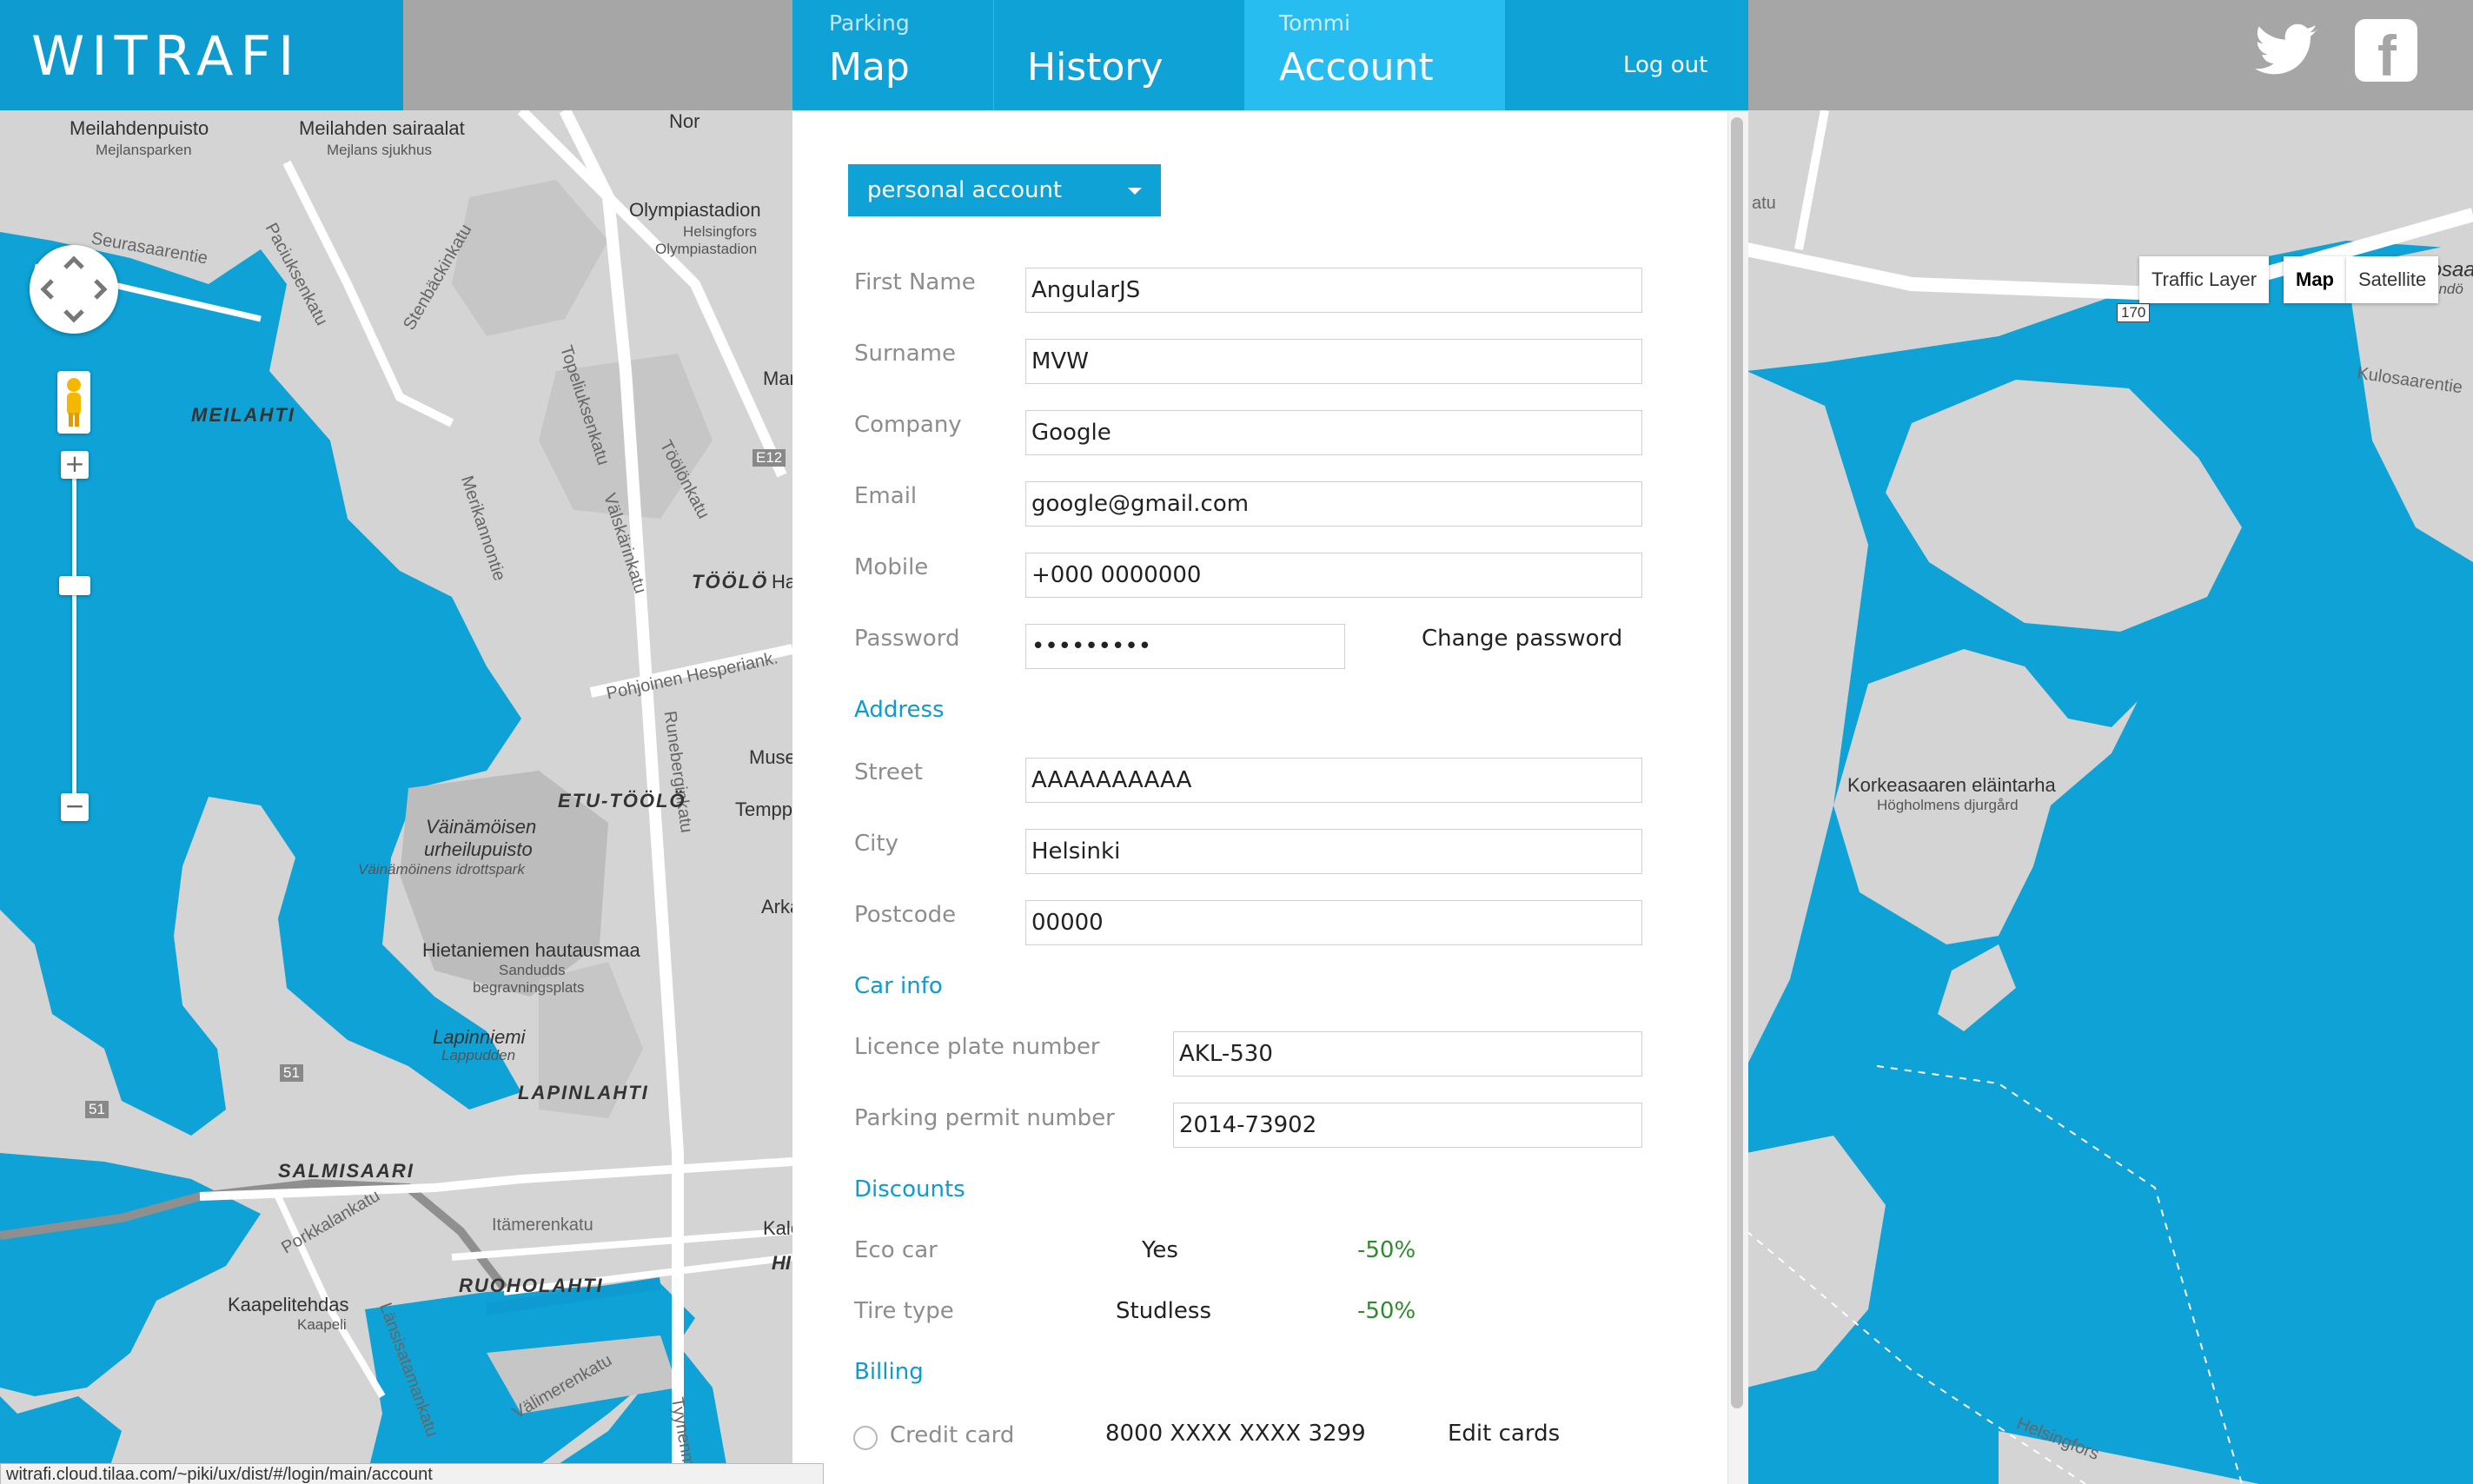 The height and width of the screenshot is (1484, 2473). What do you see at coordinates (770, 458) in the screenshot?
I see `e12-badge: E12` at bounding box center [770, 458].